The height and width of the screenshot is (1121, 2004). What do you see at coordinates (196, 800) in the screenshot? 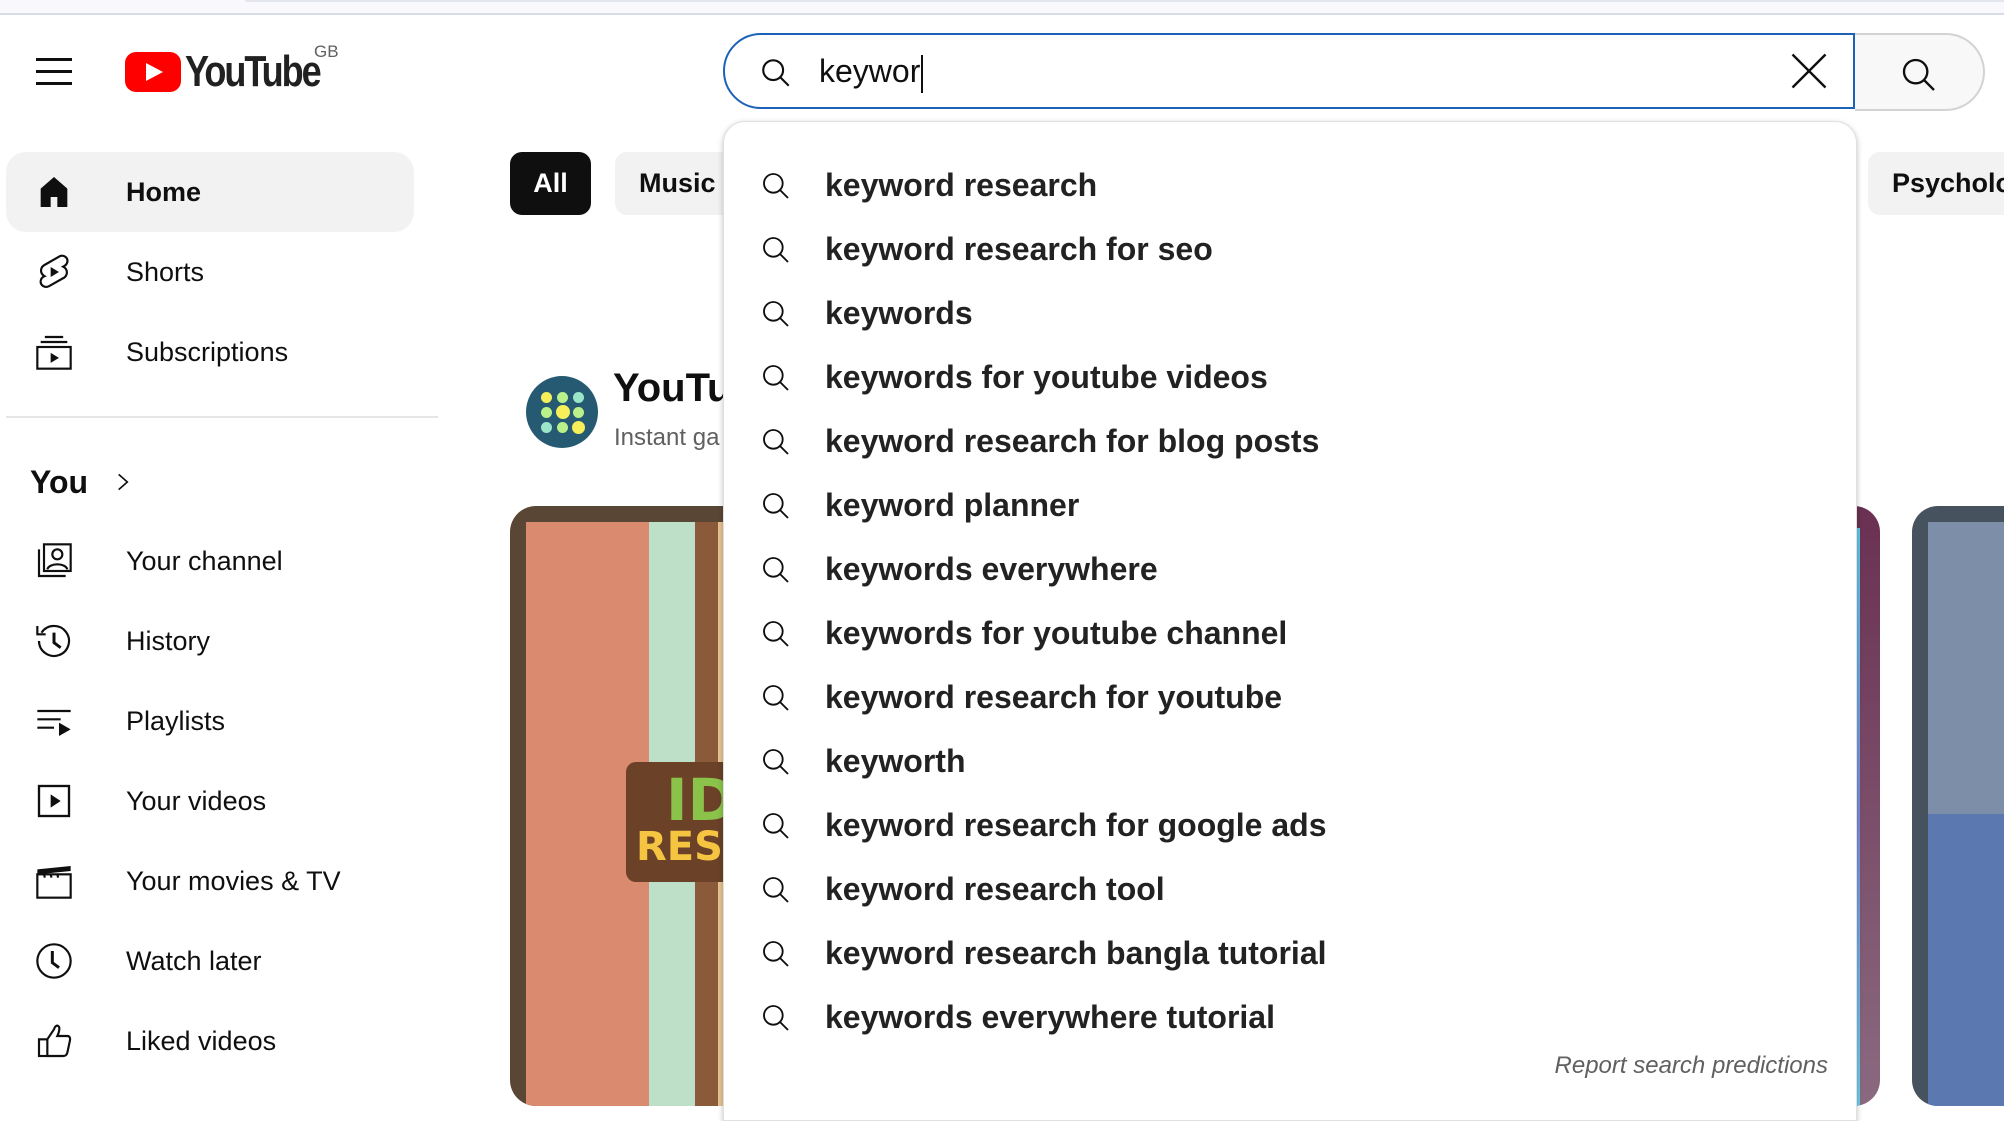
I see `sidebar-item-label: Your videos` at bounding box center [196, 800].